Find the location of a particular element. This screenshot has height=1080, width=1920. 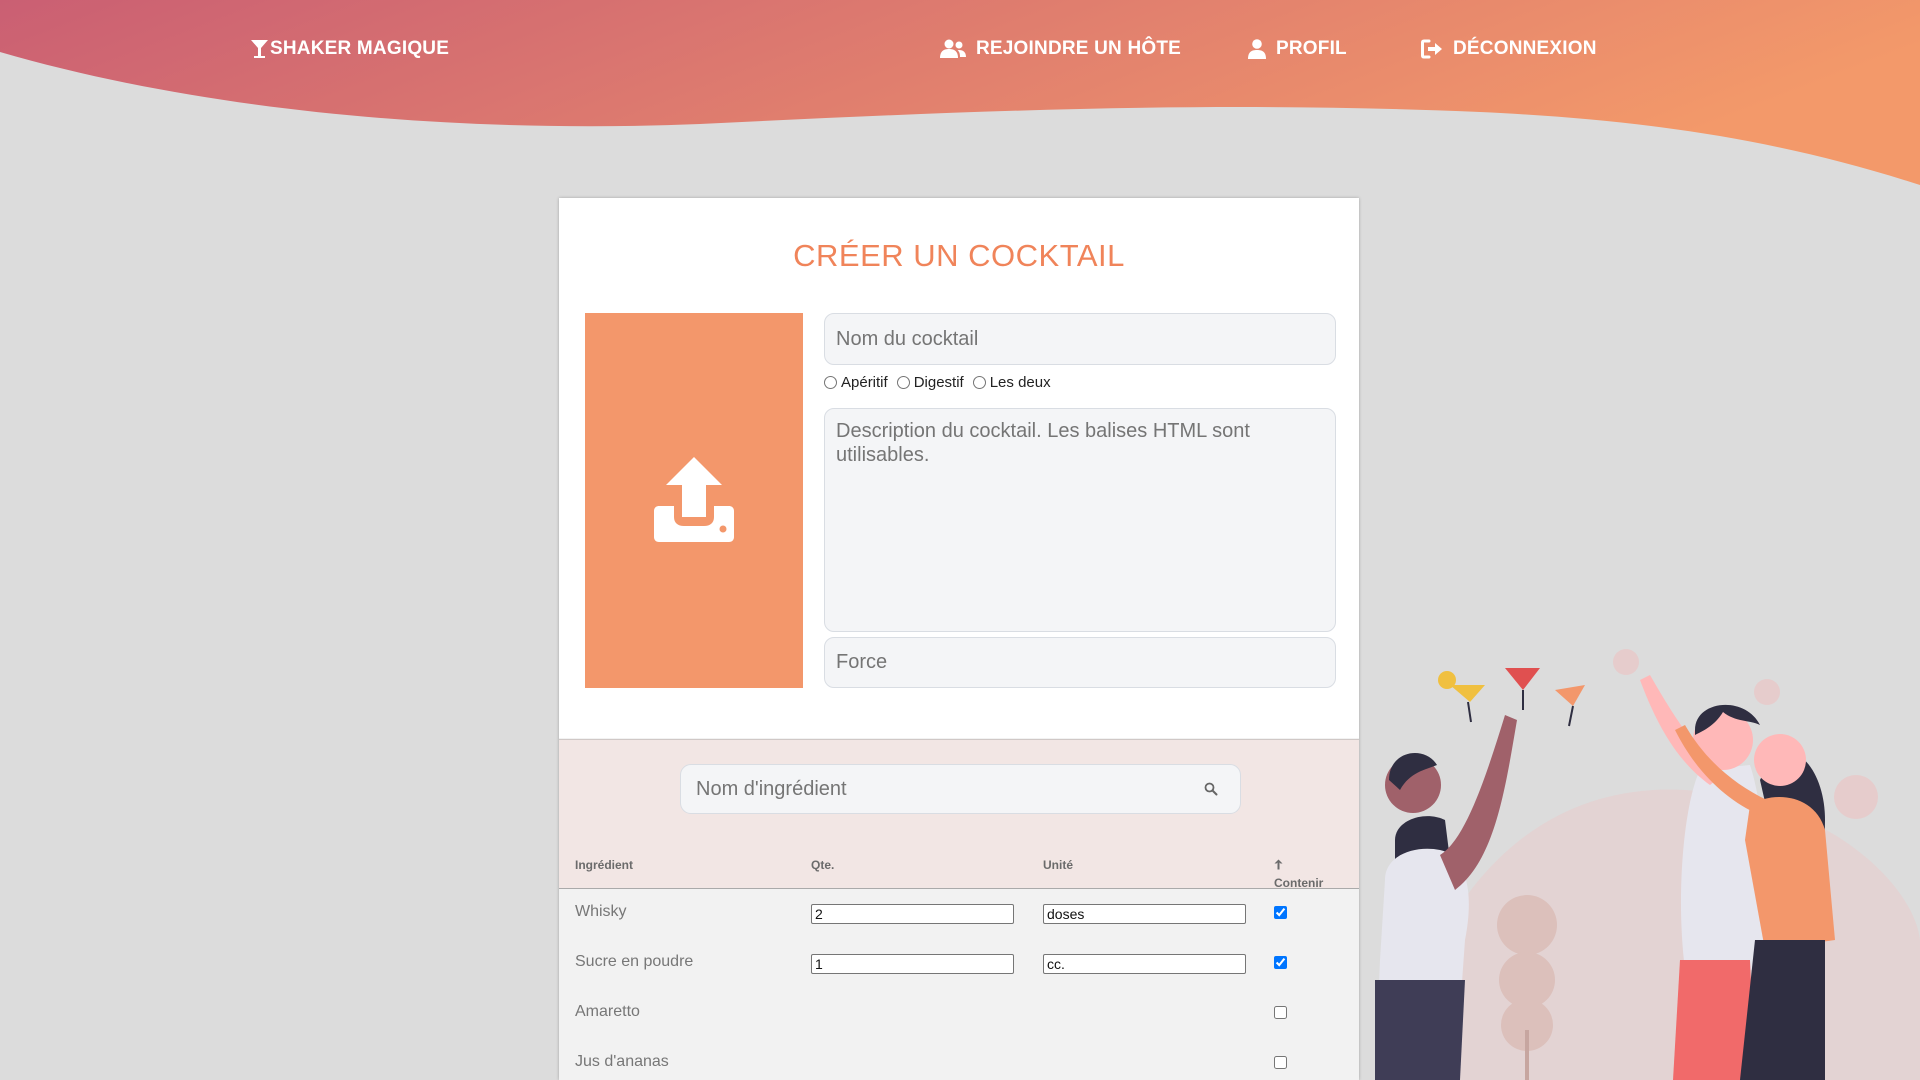

header-quantity: Qte. is located at coordinates (823, 865).